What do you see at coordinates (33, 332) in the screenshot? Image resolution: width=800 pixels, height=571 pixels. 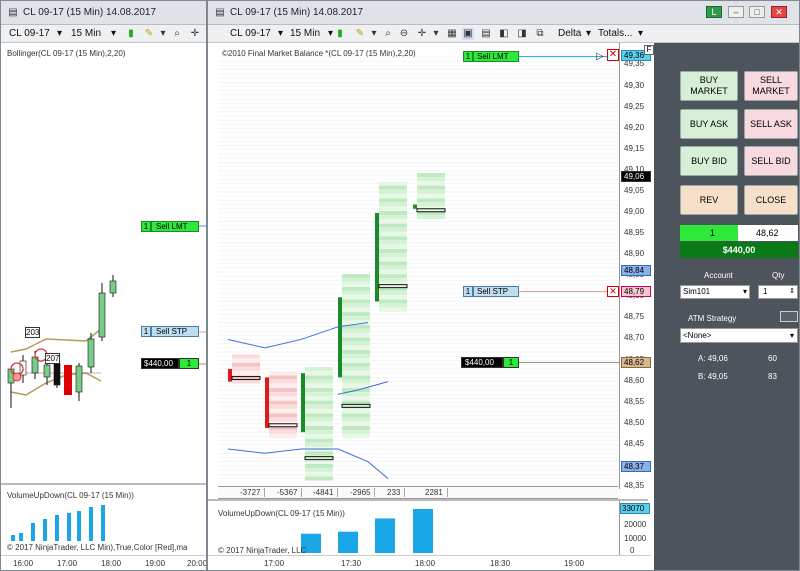 I see `left-price-tag-203: 203` at bounding box center [33, 332].